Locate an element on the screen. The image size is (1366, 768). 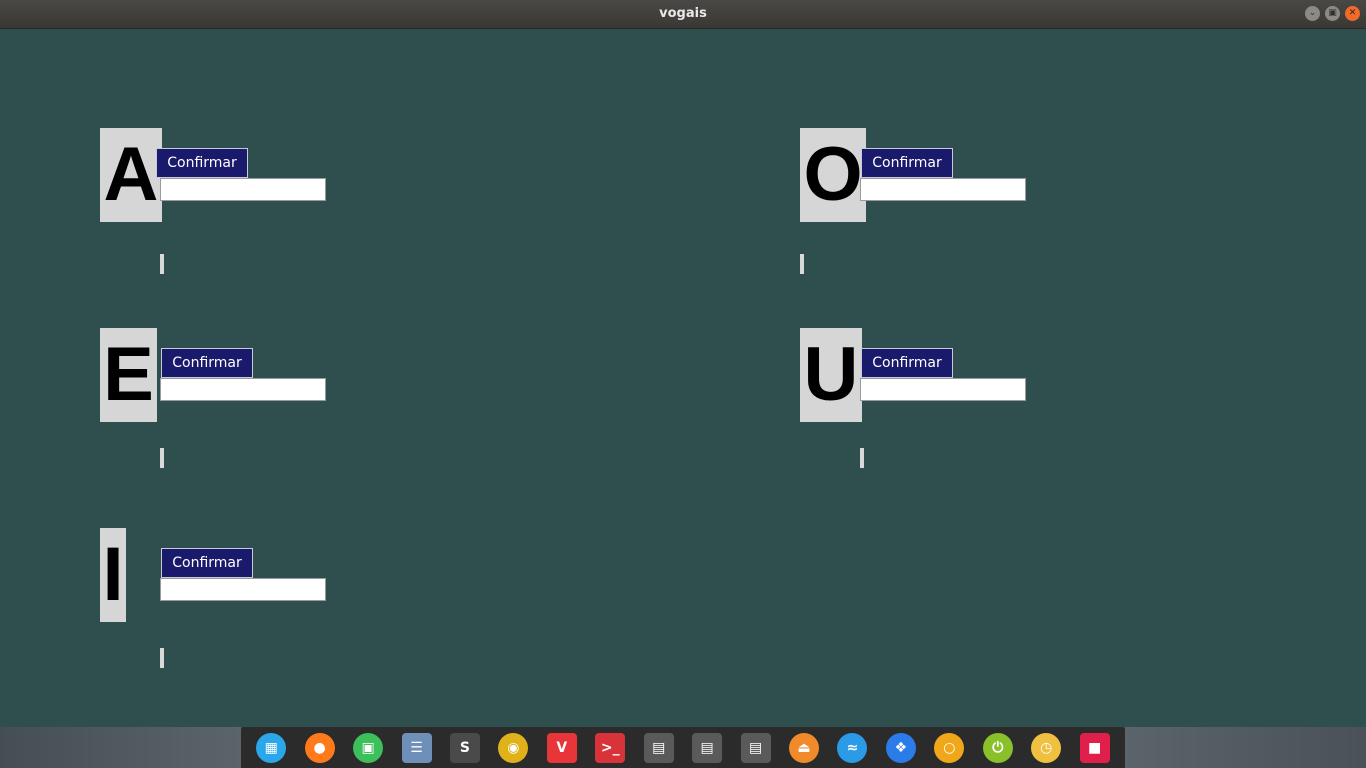
entry-field-a is located at coordinates (243, 189).